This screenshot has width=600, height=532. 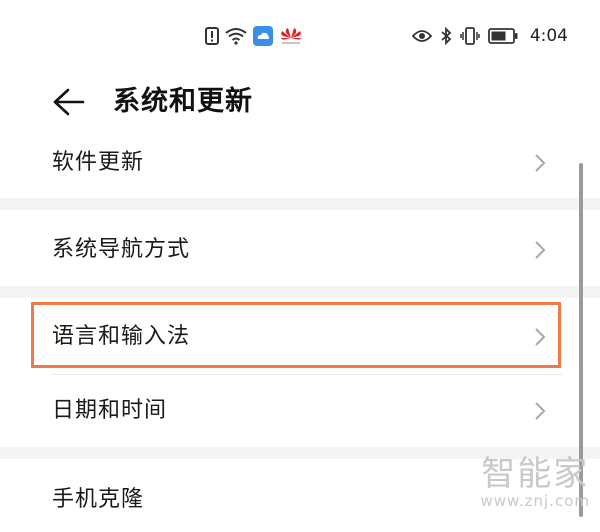 I want to click on settings-item-label: 软件更新, so click(x=98, y=162).